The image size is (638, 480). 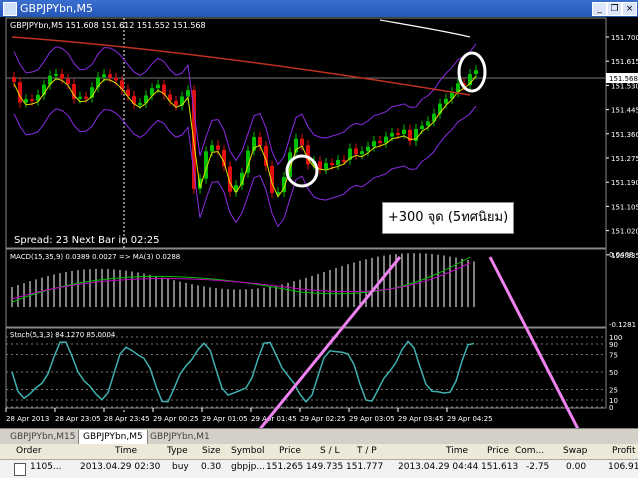 What do you see at coordinates (87, 240) in the screenshot?
I see `status-text: Spread: 23 Next Bar in 02:25` at bounding box center [87, 240].